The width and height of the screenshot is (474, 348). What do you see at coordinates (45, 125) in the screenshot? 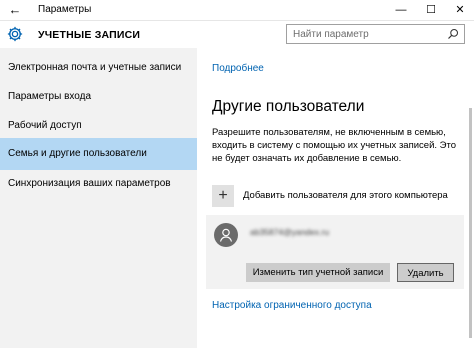
I see `sidebar-item-label: Рабочий доступ` at bounding box center [45, 125].